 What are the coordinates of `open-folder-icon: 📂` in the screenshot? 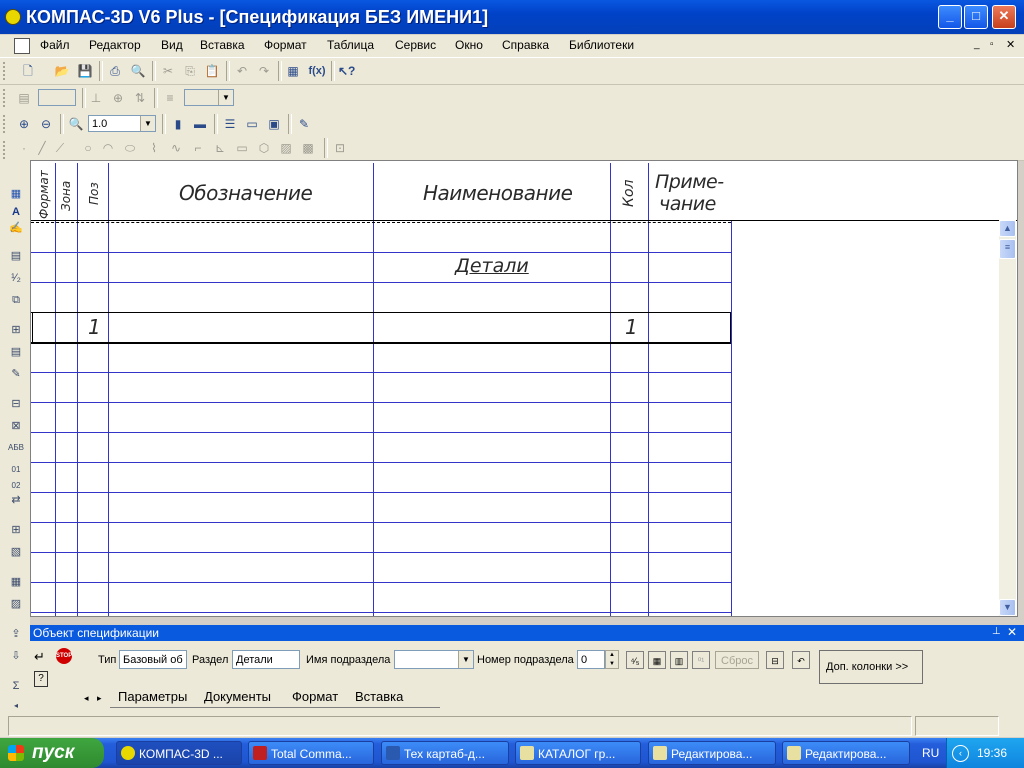 It's located at (62, 71).